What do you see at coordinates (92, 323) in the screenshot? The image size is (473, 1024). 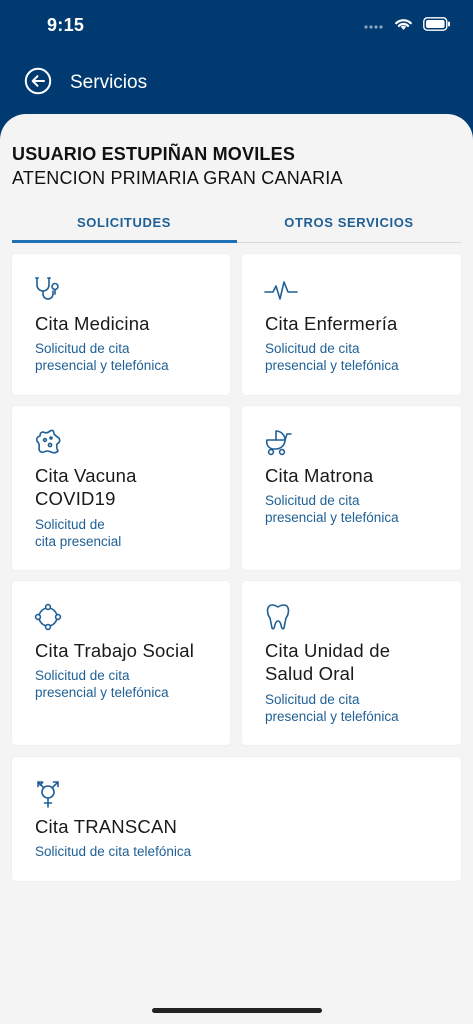 I see `card-title: Cita Medicina` at bounding box center [92, 323].